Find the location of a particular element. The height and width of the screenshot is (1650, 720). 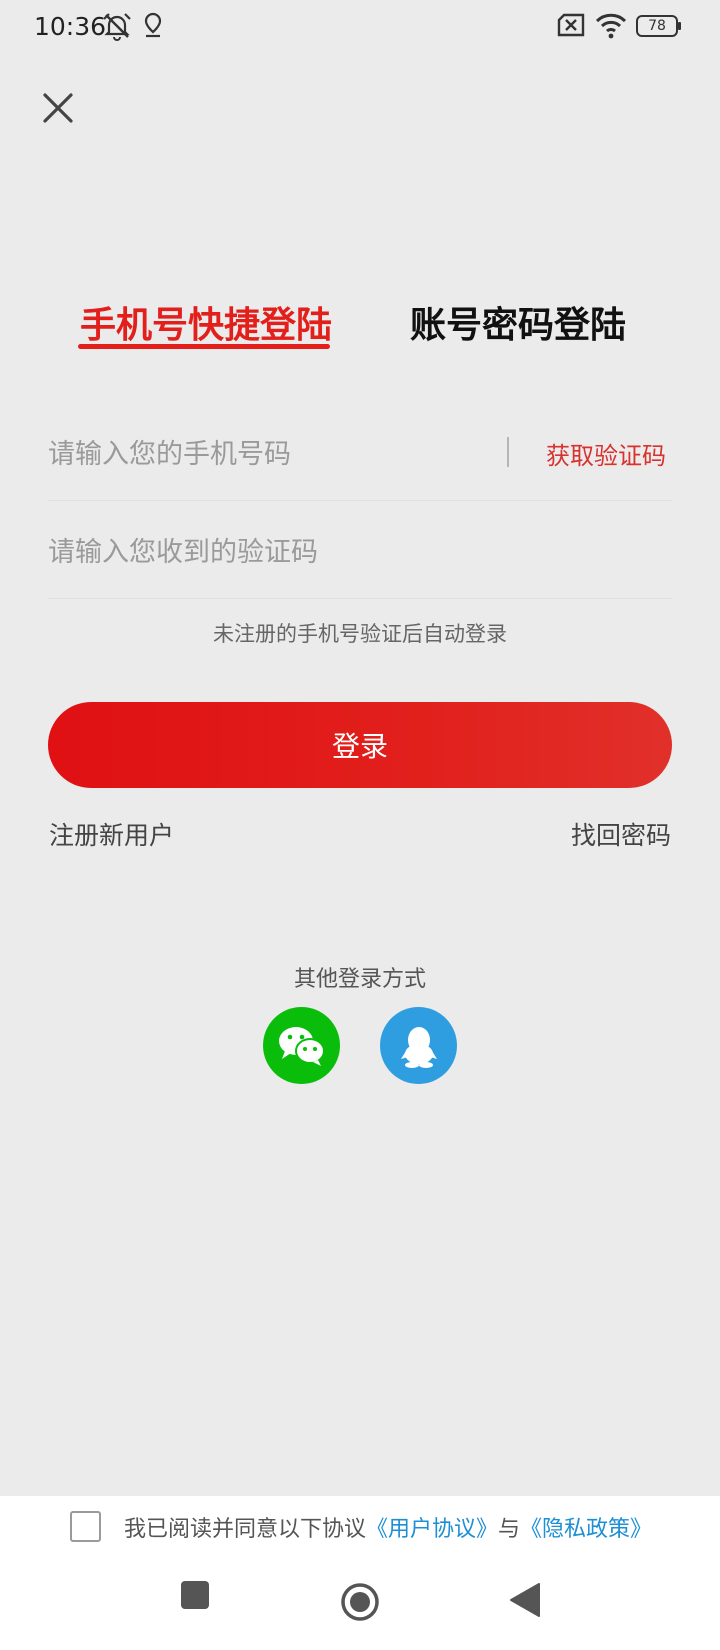

battery-icon: 78 is located at coordinates (659, 27).